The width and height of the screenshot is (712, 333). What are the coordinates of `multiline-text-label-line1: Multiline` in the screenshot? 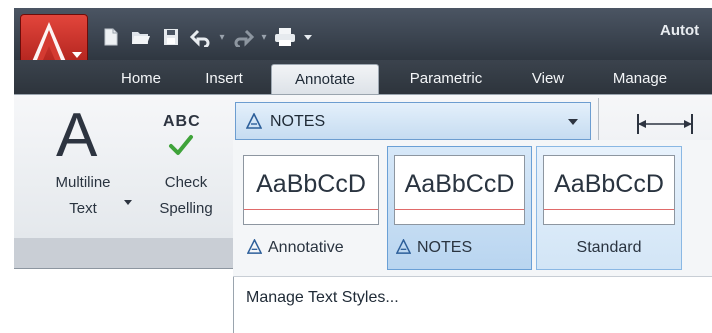 It's located at (83, 182).